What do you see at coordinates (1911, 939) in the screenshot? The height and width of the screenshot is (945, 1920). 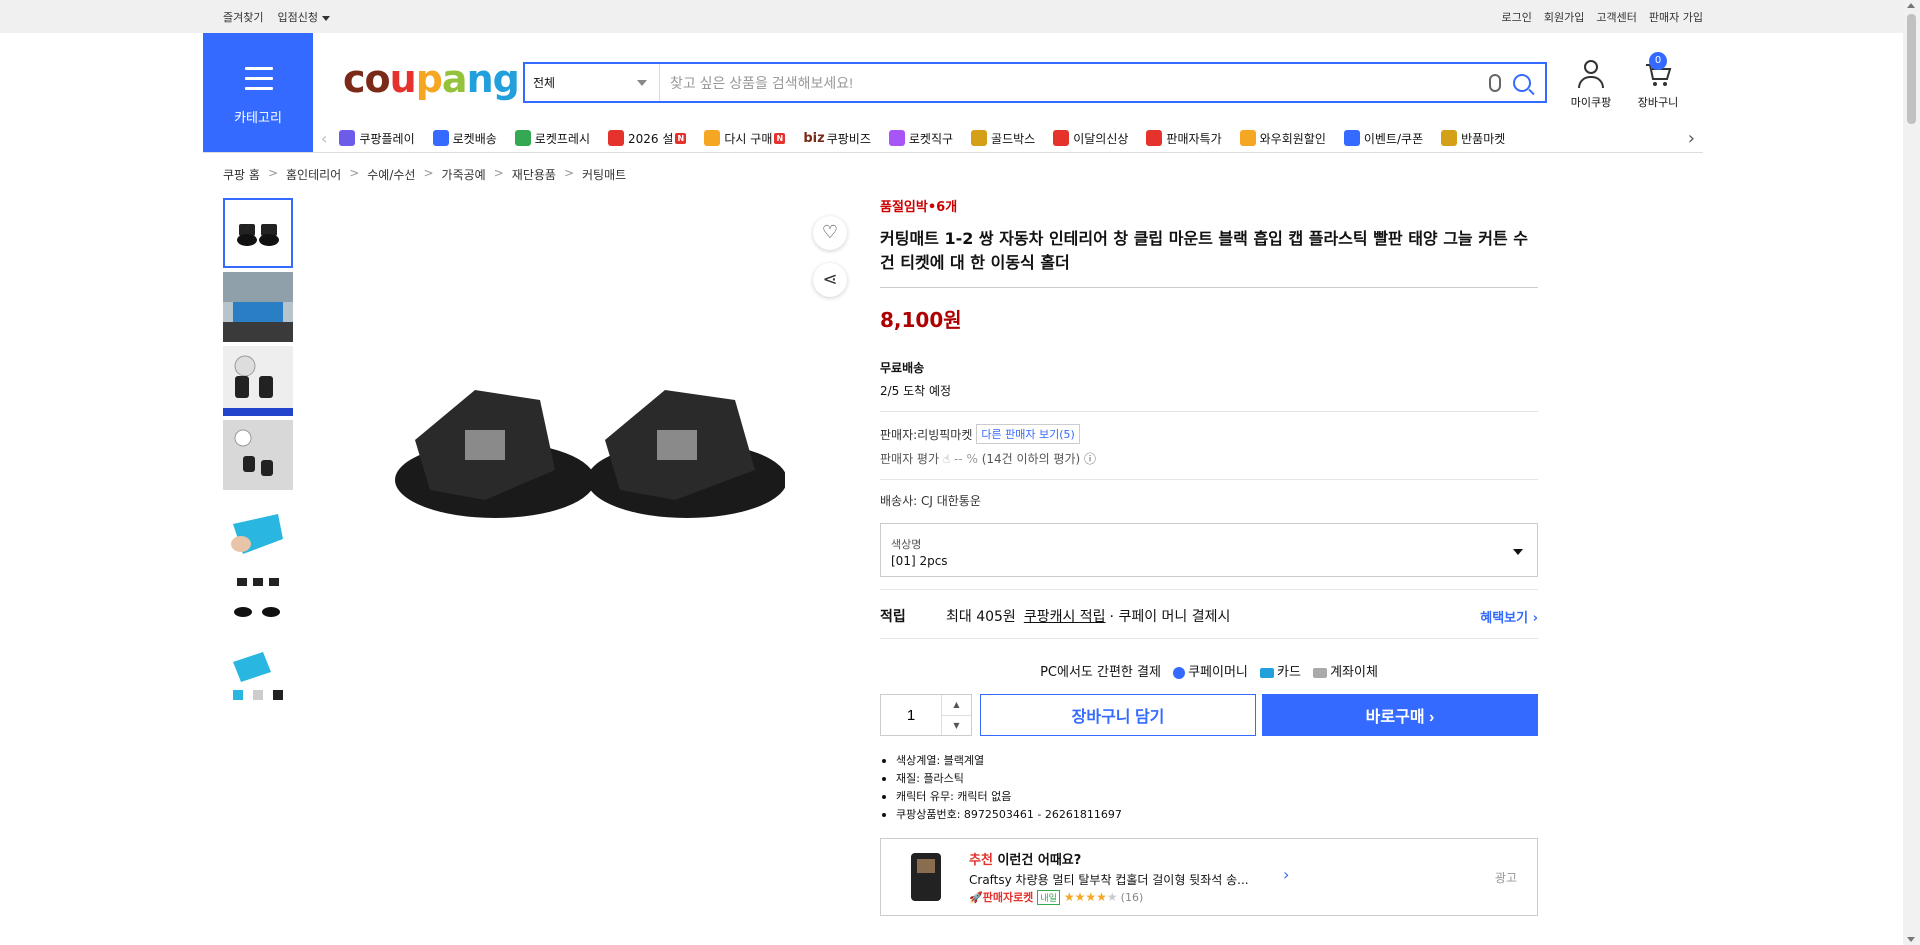 I see `scroll-down-icon` at bounding box center [1911, 939].